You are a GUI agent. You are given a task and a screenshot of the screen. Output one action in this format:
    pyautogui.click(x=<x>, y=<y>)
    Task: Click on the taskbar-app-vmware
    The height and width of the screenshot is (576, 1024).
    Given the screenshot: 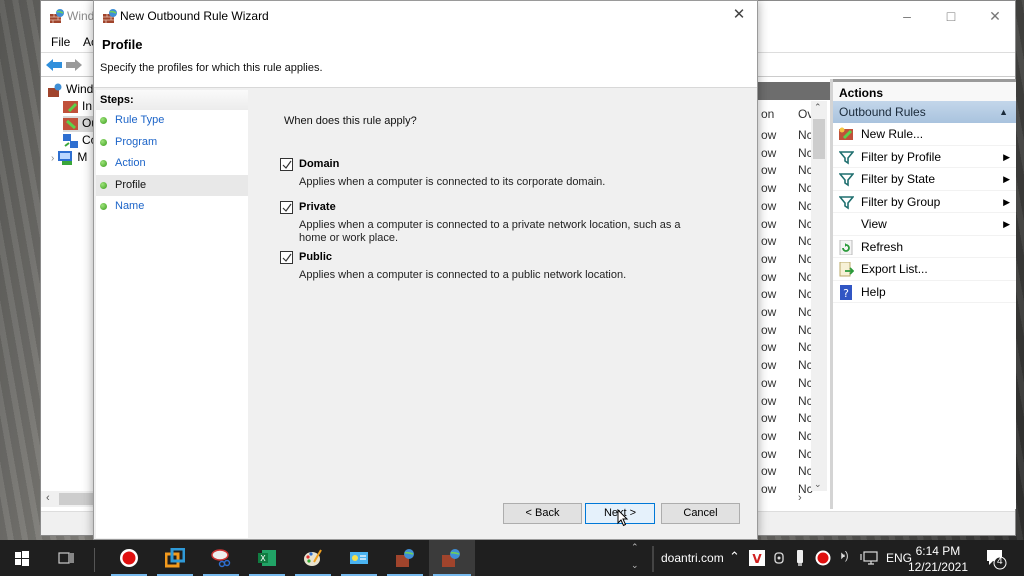 What is the action you would take?
    pyautogui.click(x=175, y=558)
    